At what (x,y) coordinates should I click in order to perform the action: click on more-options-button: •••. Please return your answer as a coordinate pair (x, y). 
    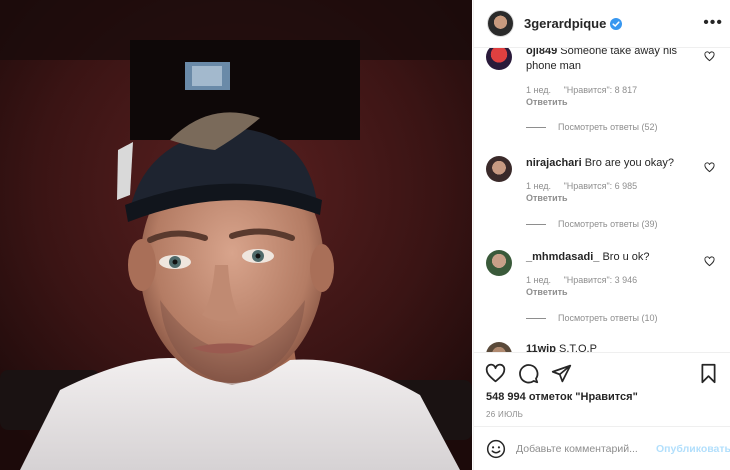
    Looking at the image, I should click on (713, 23).